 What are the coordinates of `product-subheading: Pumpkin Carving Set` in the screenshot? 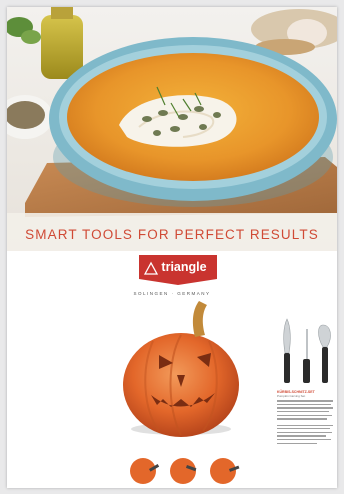 It's located at (291, 396).